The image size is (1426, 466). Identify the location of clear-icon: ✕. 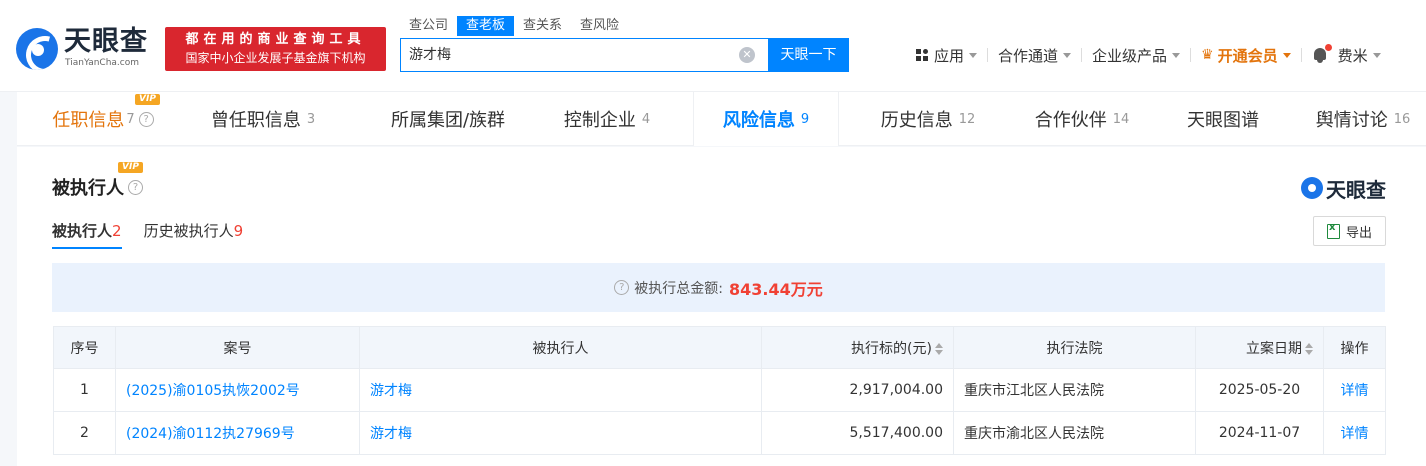
(747, 55).